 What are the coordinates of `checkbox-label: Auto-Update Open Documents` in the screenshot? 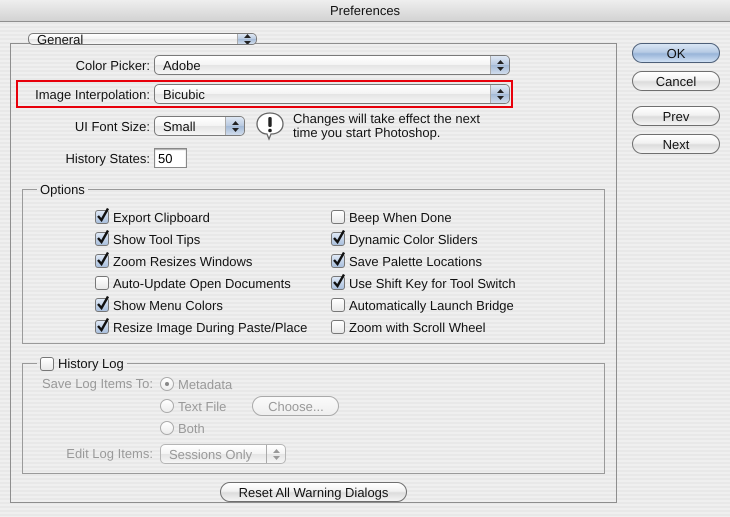 It's located at (202, 283).